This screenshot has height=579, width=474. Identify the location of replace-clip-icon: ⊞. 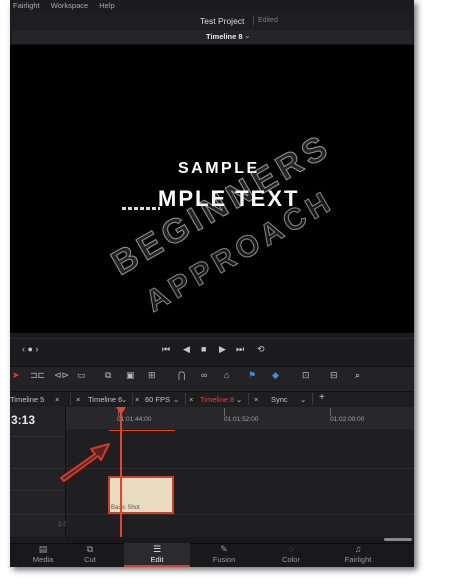
(152, 375).